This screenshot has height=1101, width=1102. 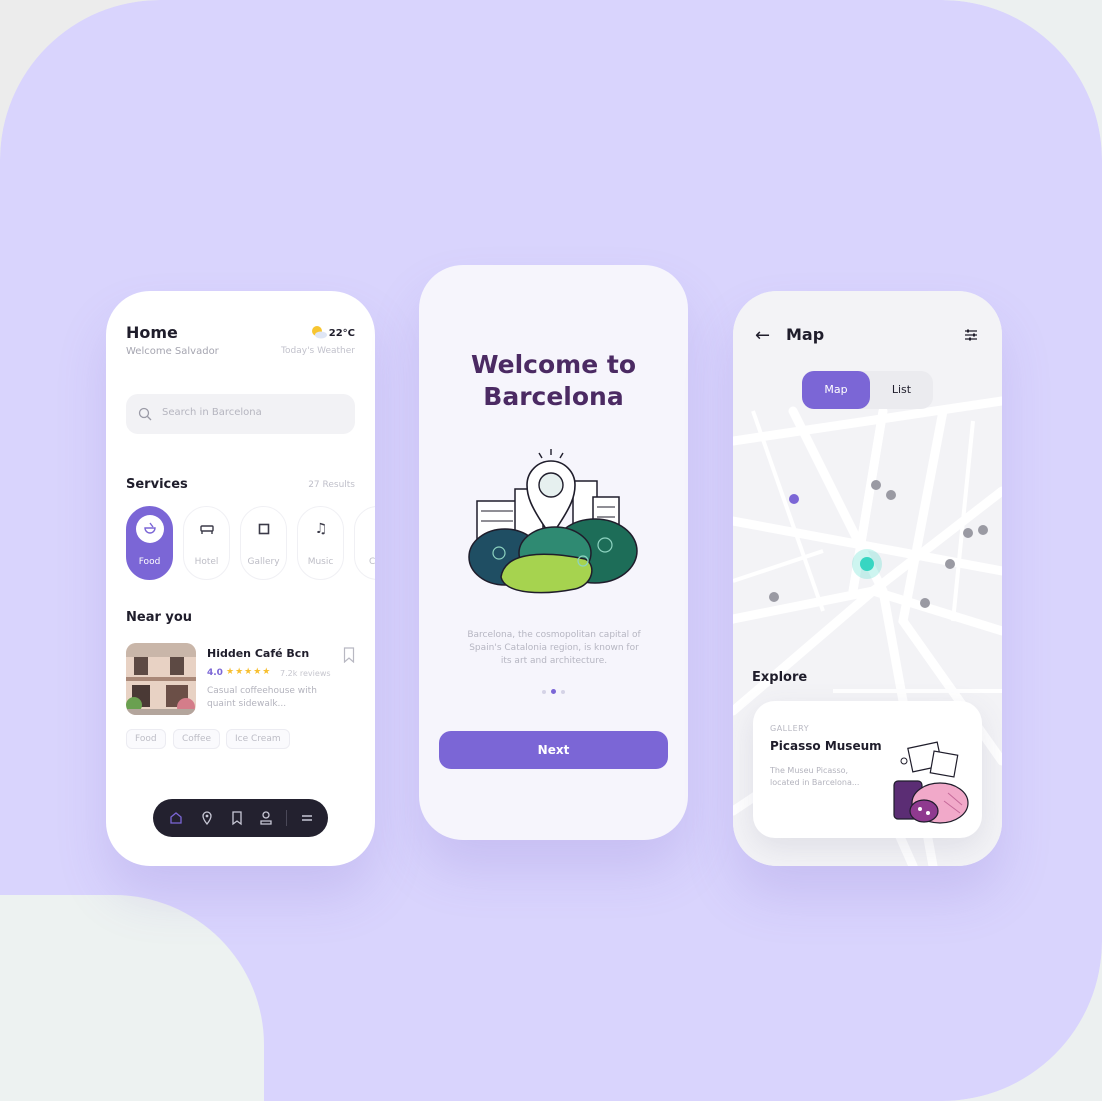 I want to click on menu-icon, so click(x=307, y=818).